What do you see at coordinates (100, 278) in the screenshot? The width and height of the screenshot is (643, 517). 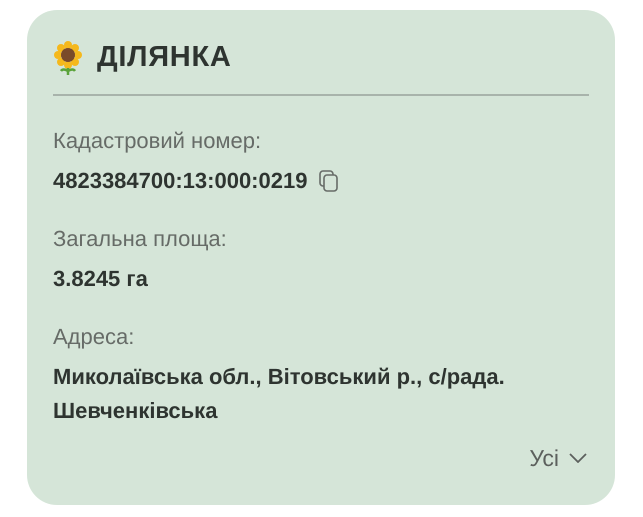 I see `field-value: 3.8245 га` at bounding box center [100, 278].